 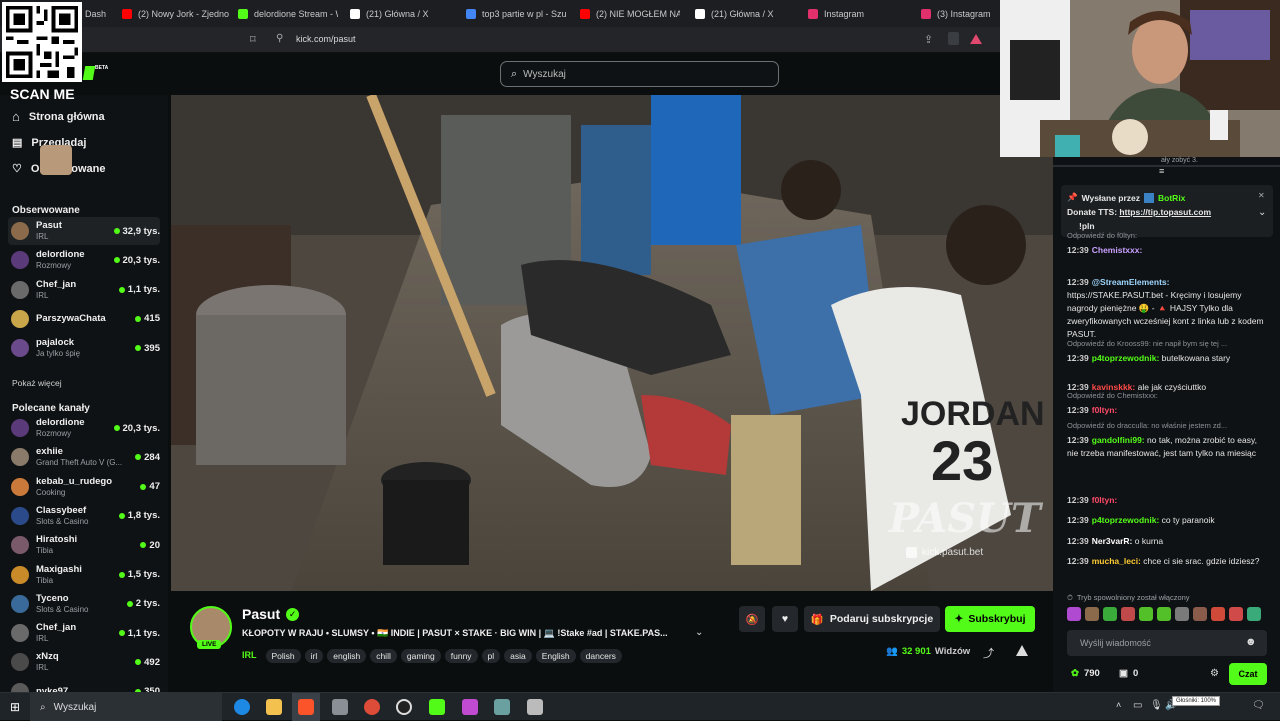 I want to click on stream-tag: pl, so click(x=491, y=656).